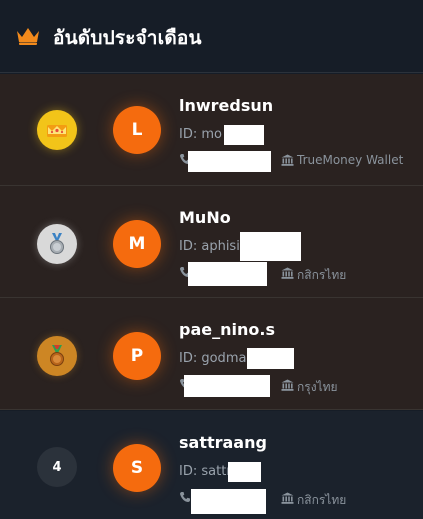  What do you see at coordinates (205, 217) in the screenshot?
I see `username: MuNo` at bounding box center [205, 217].